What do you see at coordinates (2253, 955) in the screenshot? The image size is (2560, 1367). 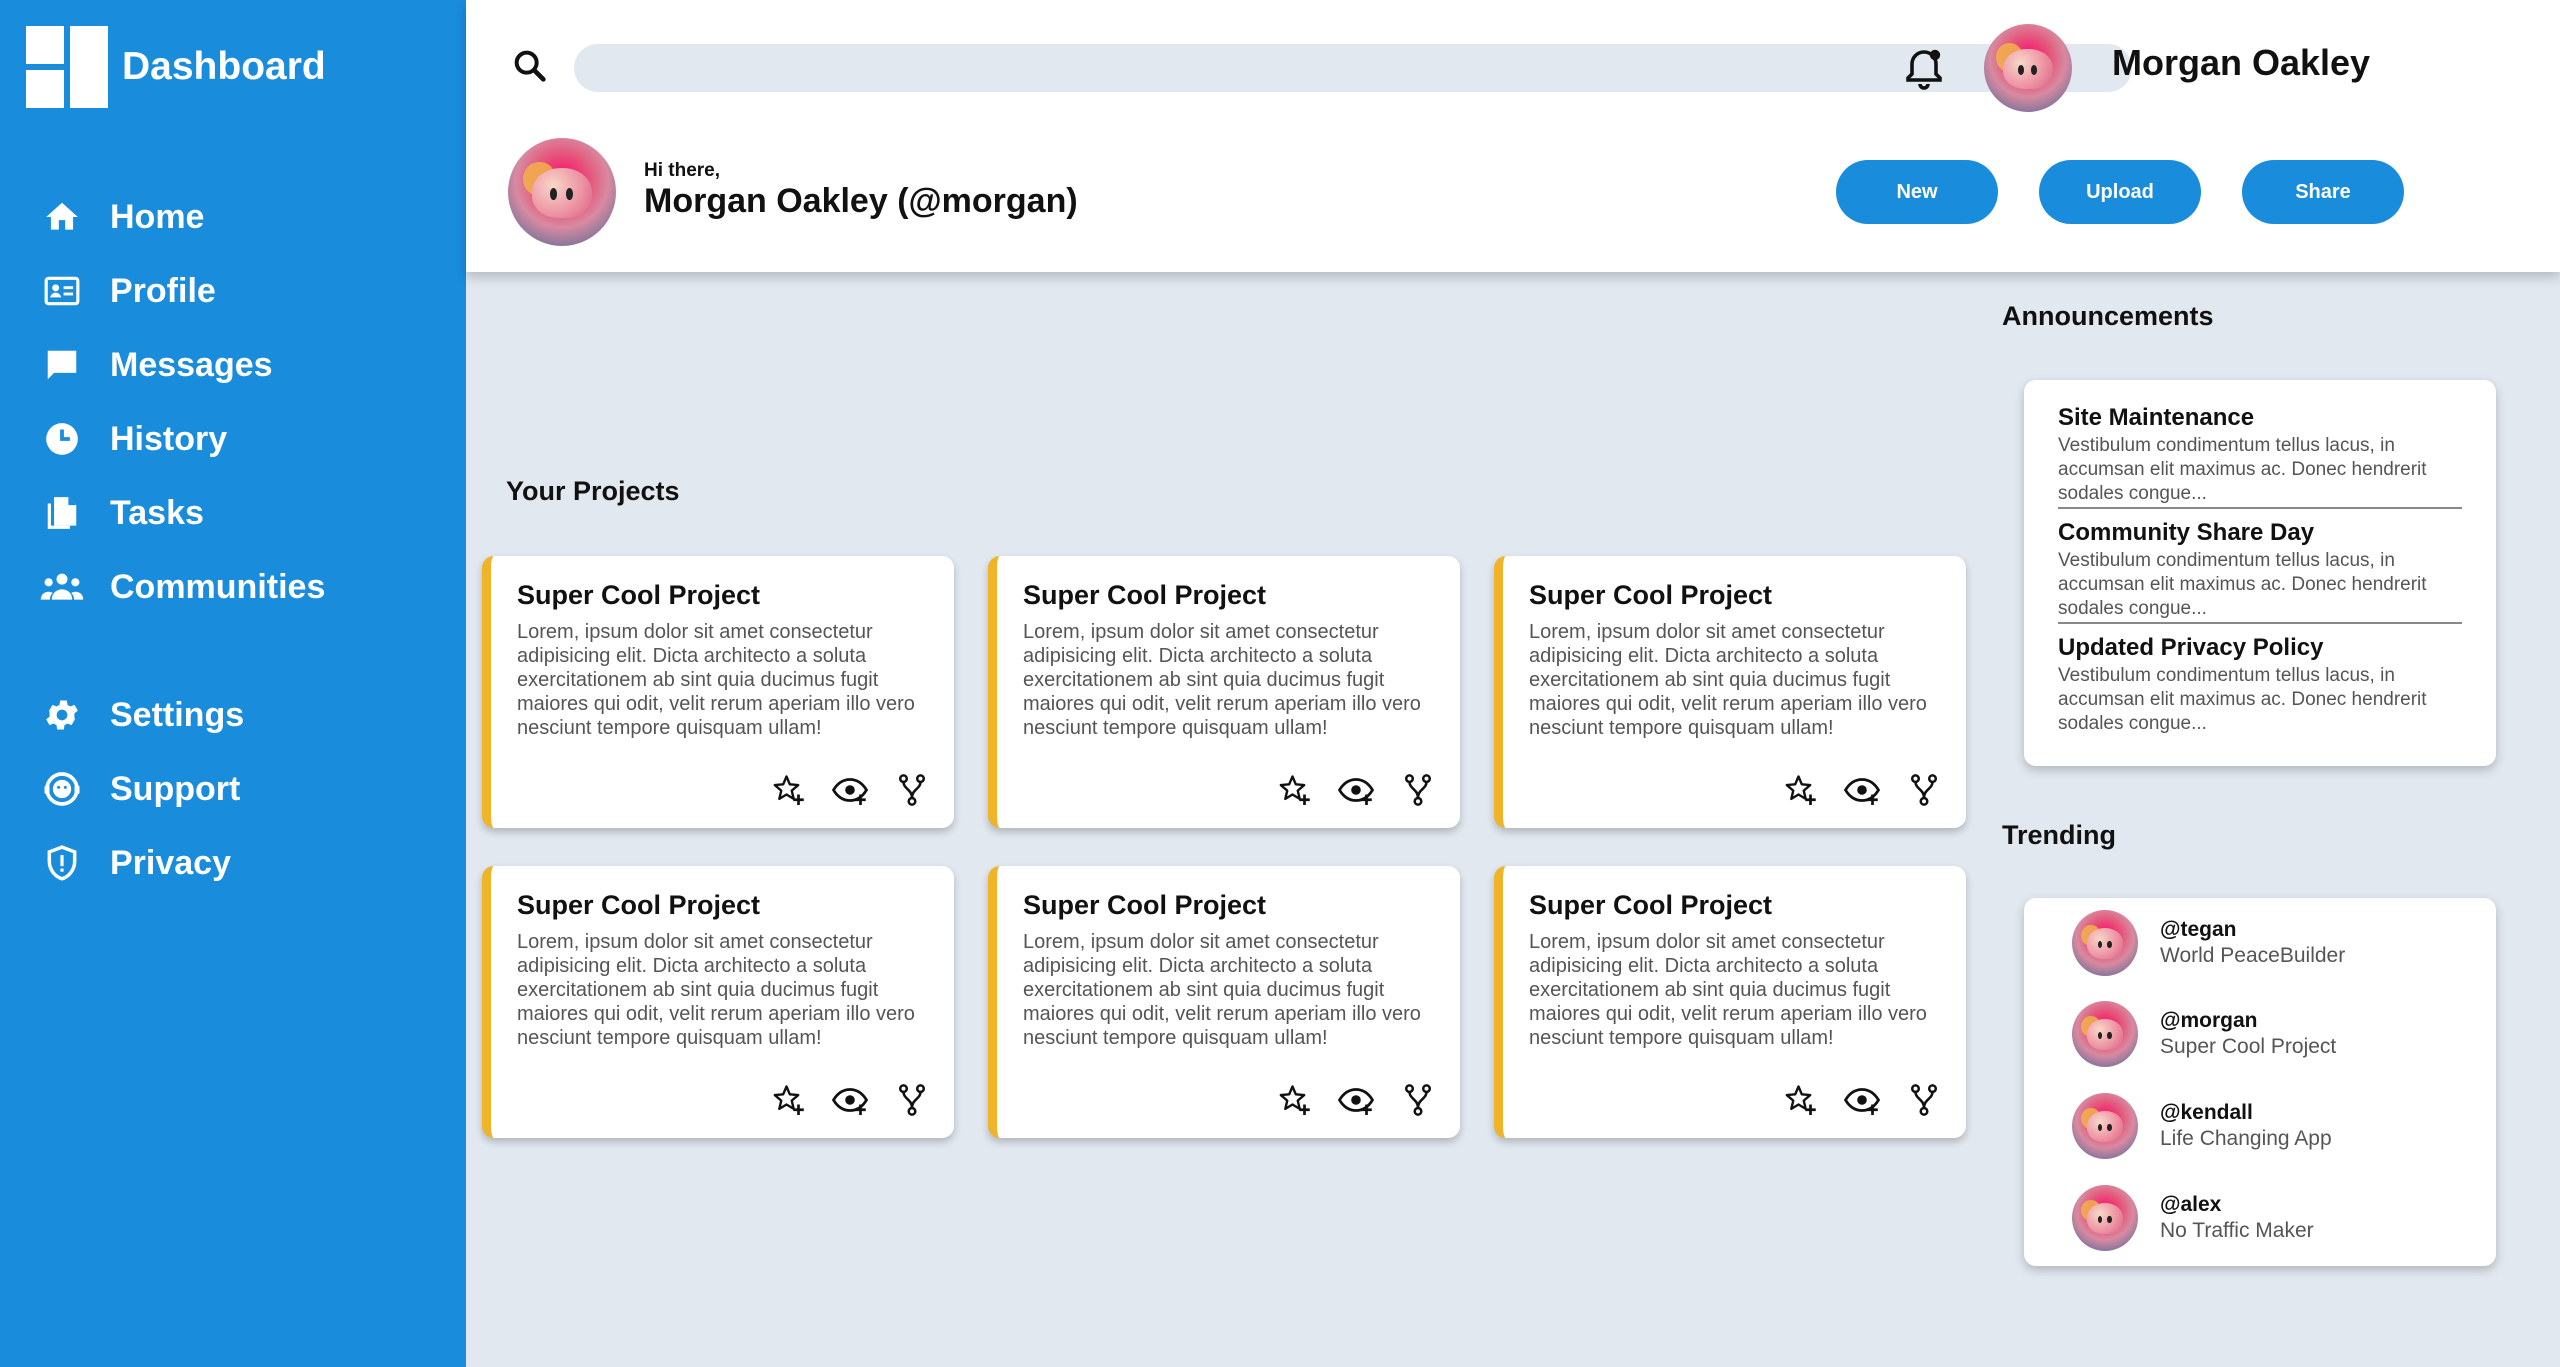 I see `trending-project: World PeaceBuilder` at bounding box center [2253, 955].